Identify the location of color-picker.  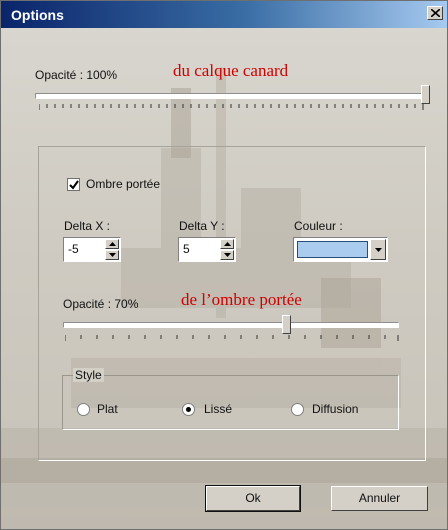
(340, 249).